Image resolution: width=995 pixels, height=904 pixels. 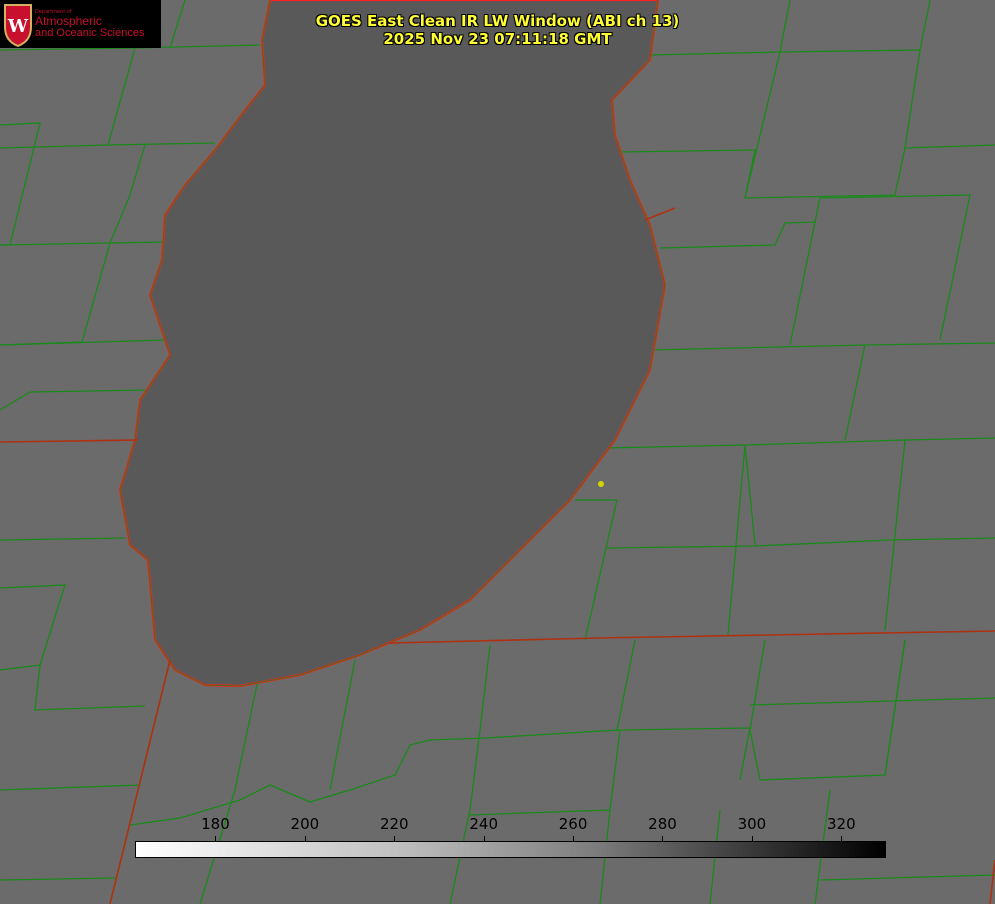 I want to click on colorbar-tick-label: 280, so click(x=662, y=824).